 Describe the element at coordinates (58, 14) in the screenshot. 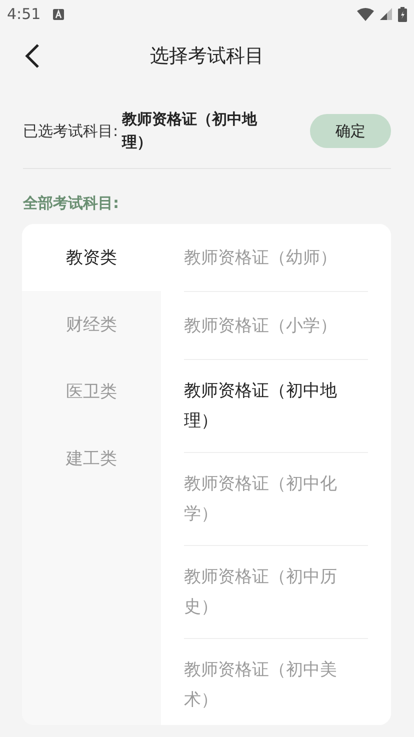

I see `notification-icon` at that location.